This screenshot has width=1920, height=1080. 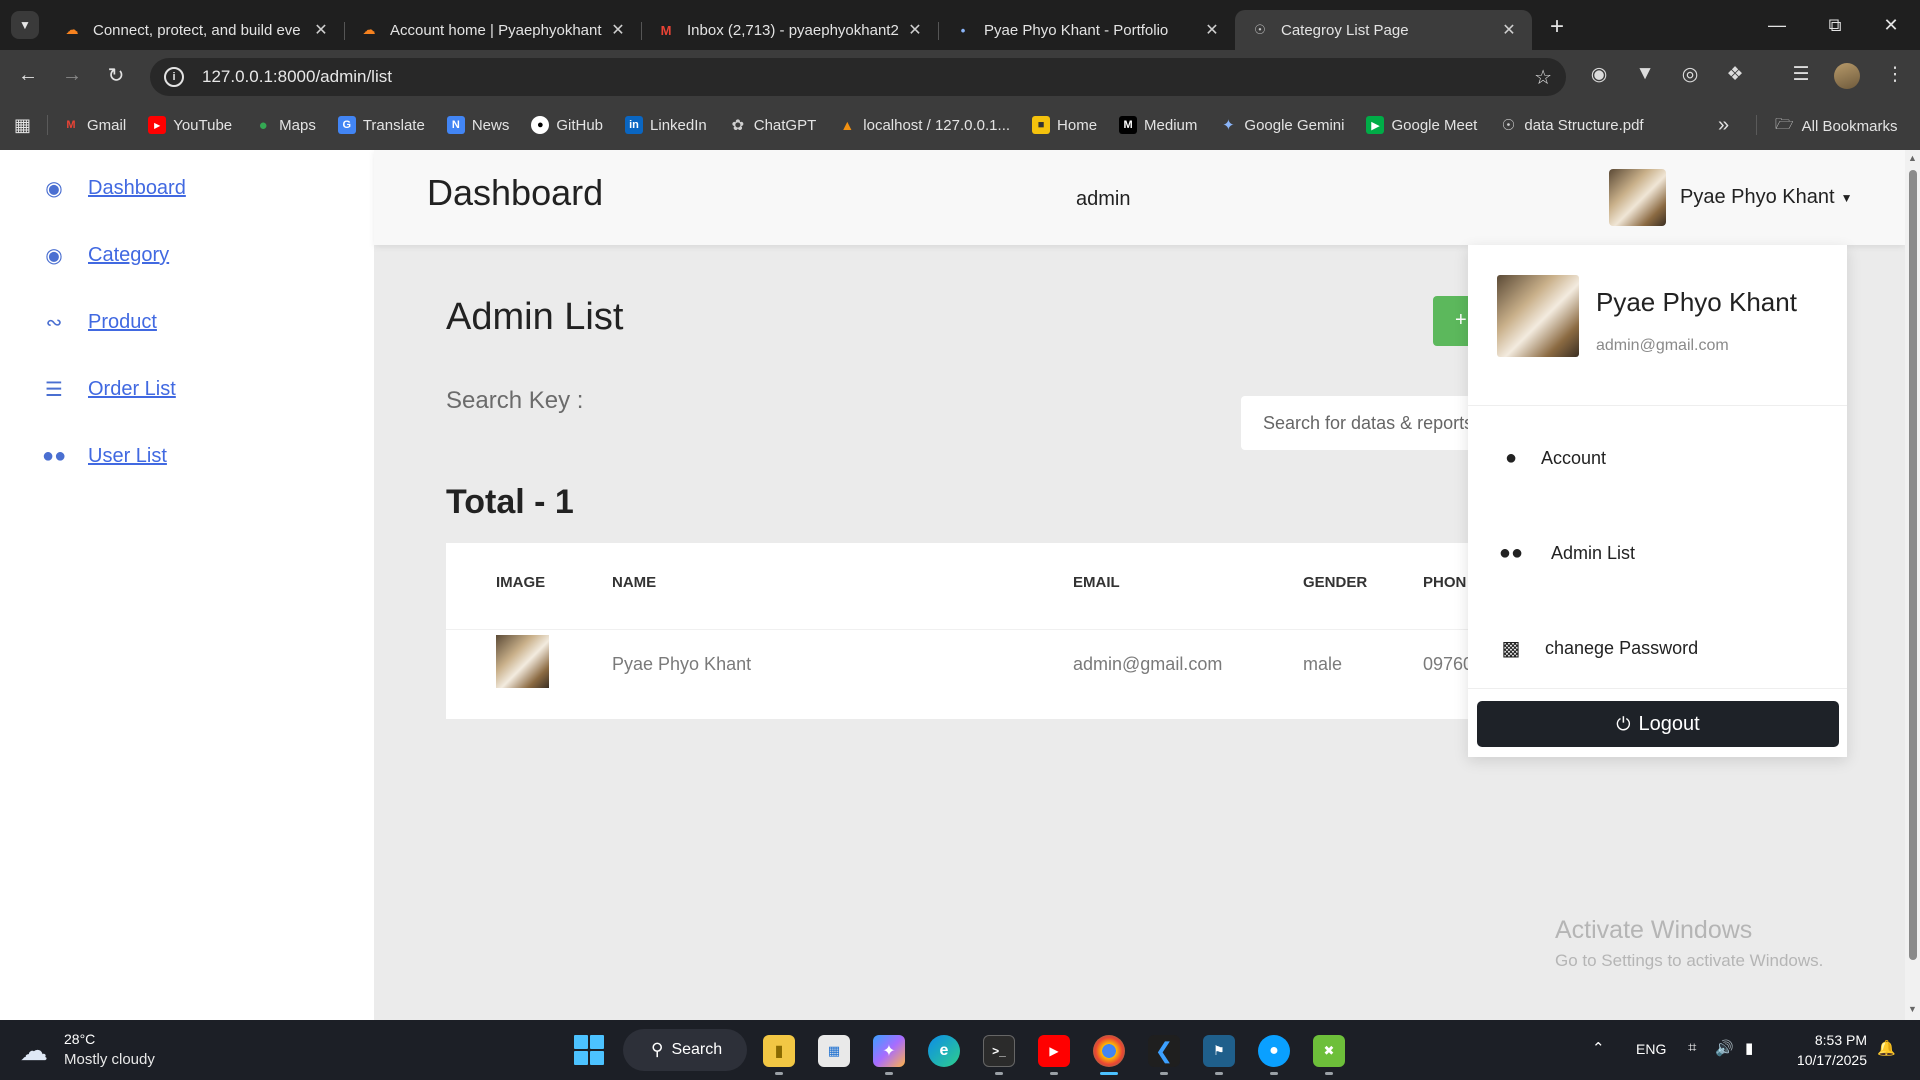 I want to click on bookmark-home: ■ Home, so click(x=1064, y=125).